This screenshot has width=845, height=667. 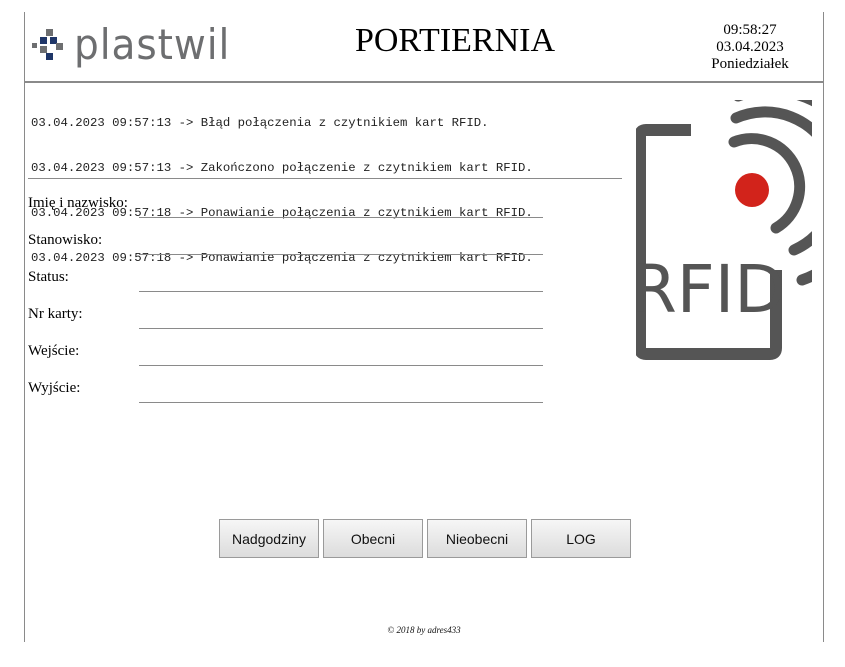 What do you see at coordinates (152, 44) in the screenshot?
I see `logo-text: plastwil` at bounding box center [152, 44].